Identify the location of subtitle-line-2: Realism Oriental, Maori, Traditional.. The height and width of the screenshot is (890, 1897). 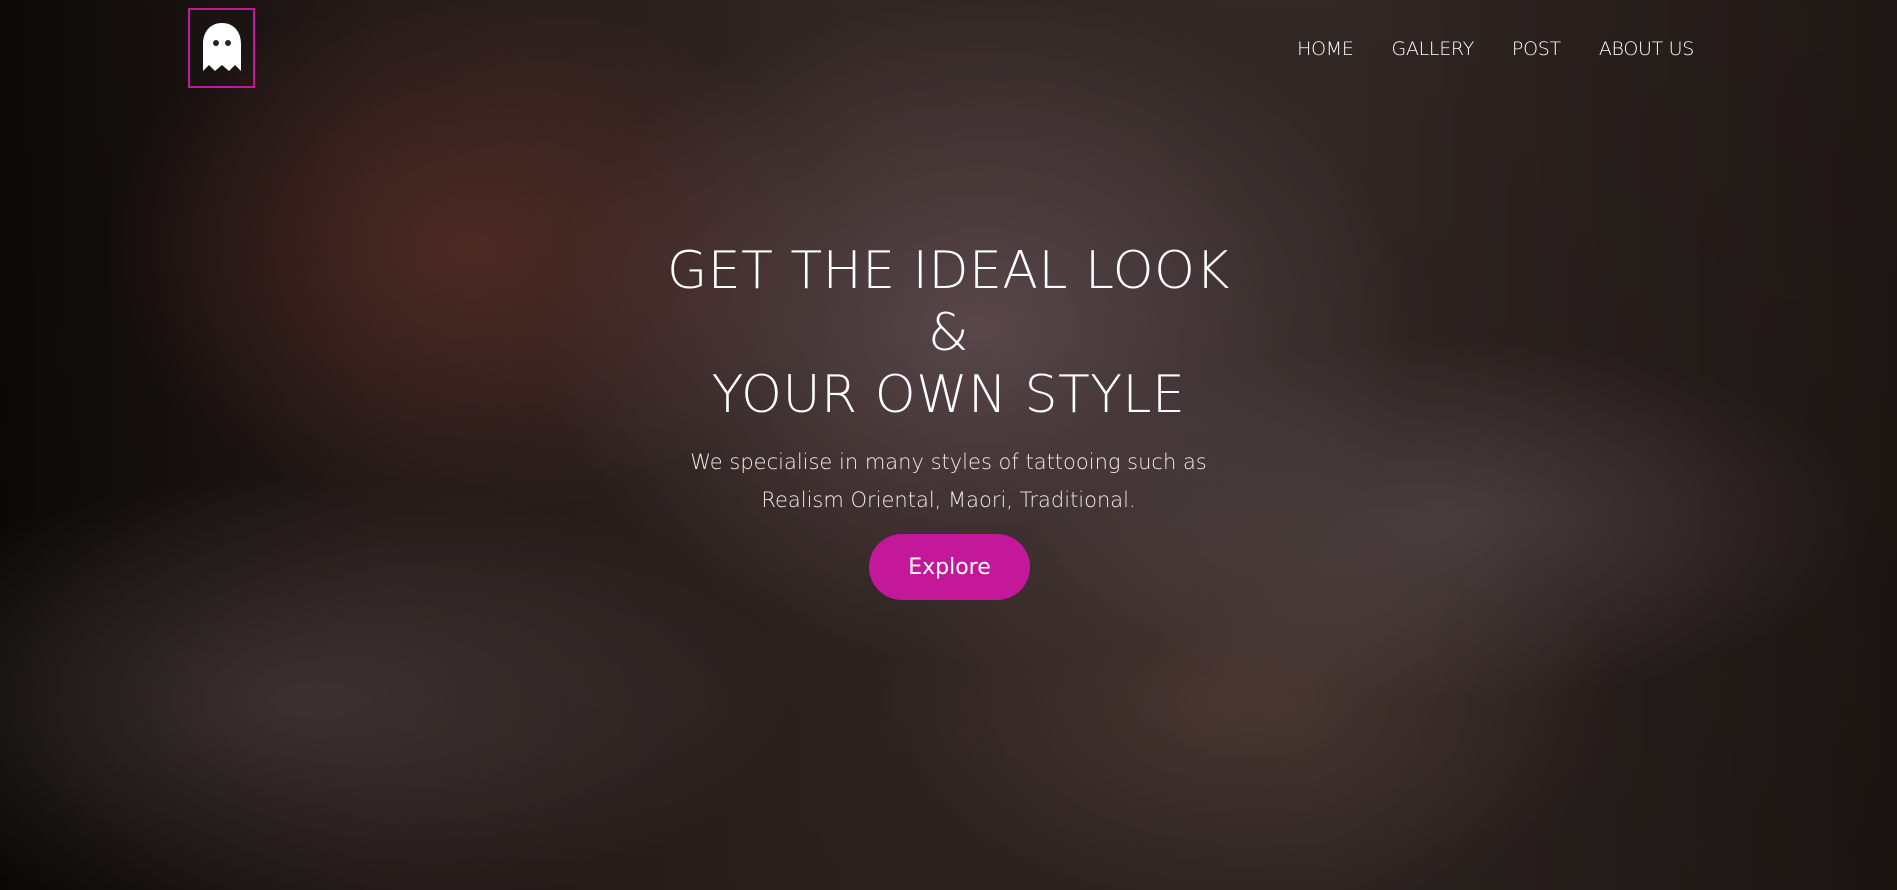
(948, 500).